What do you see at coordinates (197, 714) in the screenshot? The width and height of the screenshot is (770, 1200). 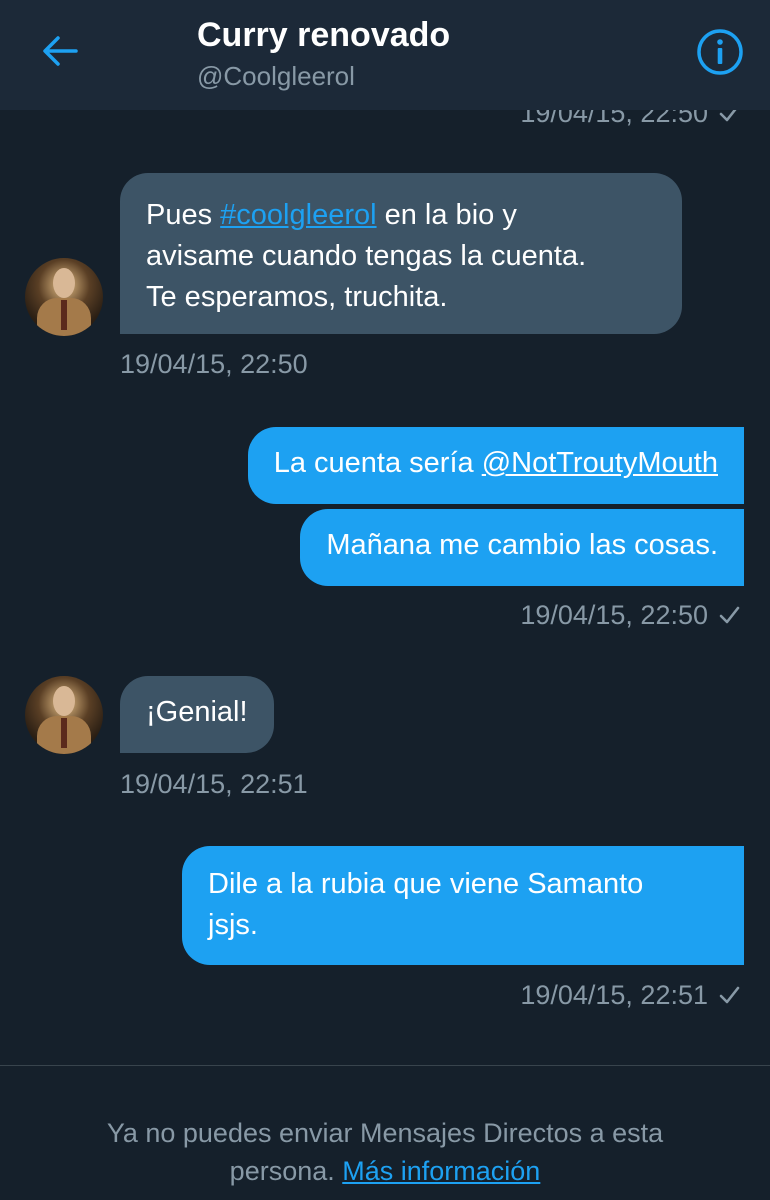 I see `incoming-message-bubble: ¡Genial!` at bounding box center [197, 714].